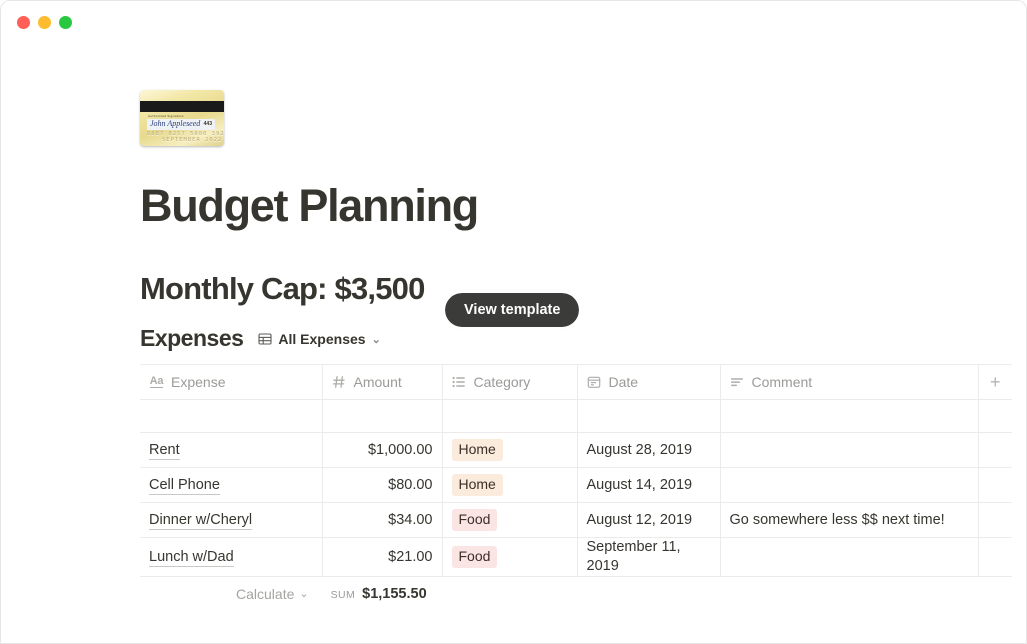  I want to click on date-value: August 14, 2019, so click(639, 484).